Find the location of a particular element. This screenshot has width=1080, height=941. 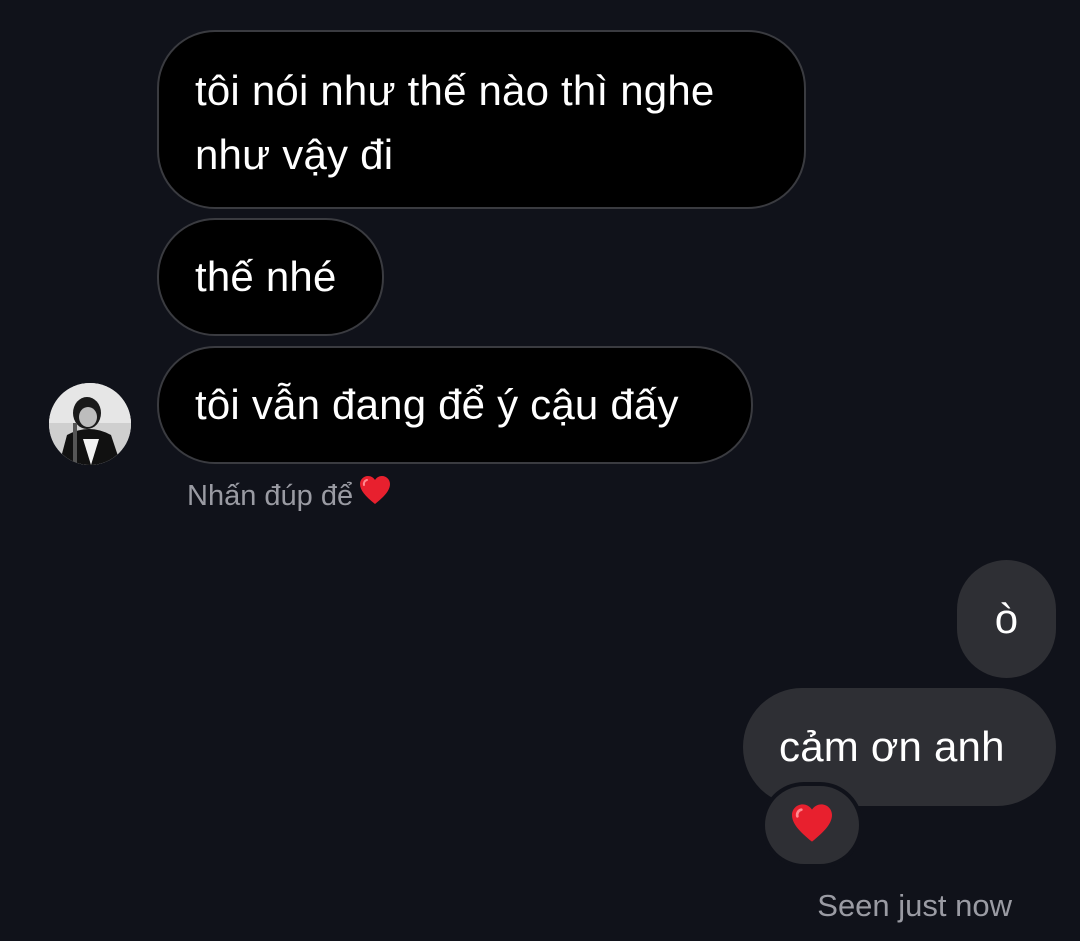

heart-icon is located at coordinates (375, 494).